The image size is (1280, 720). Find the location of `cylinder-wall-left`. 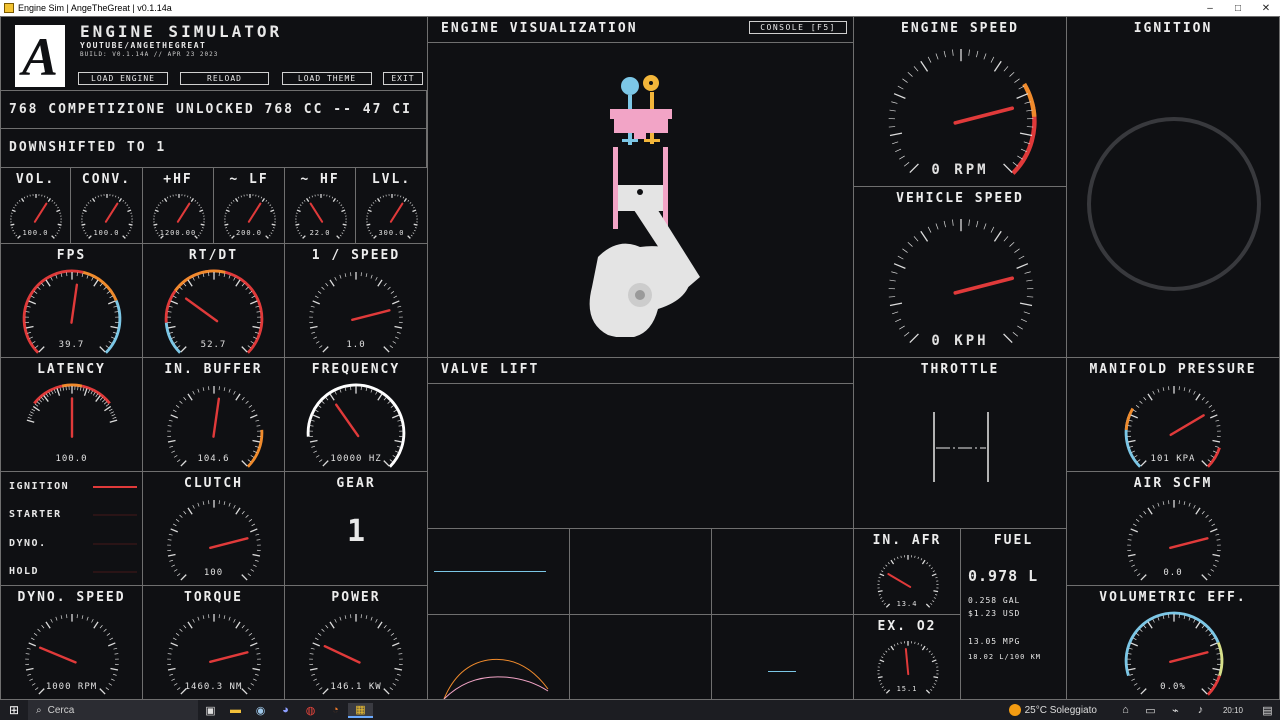

cylinder-wall-left is located at coordinates (615, 188).